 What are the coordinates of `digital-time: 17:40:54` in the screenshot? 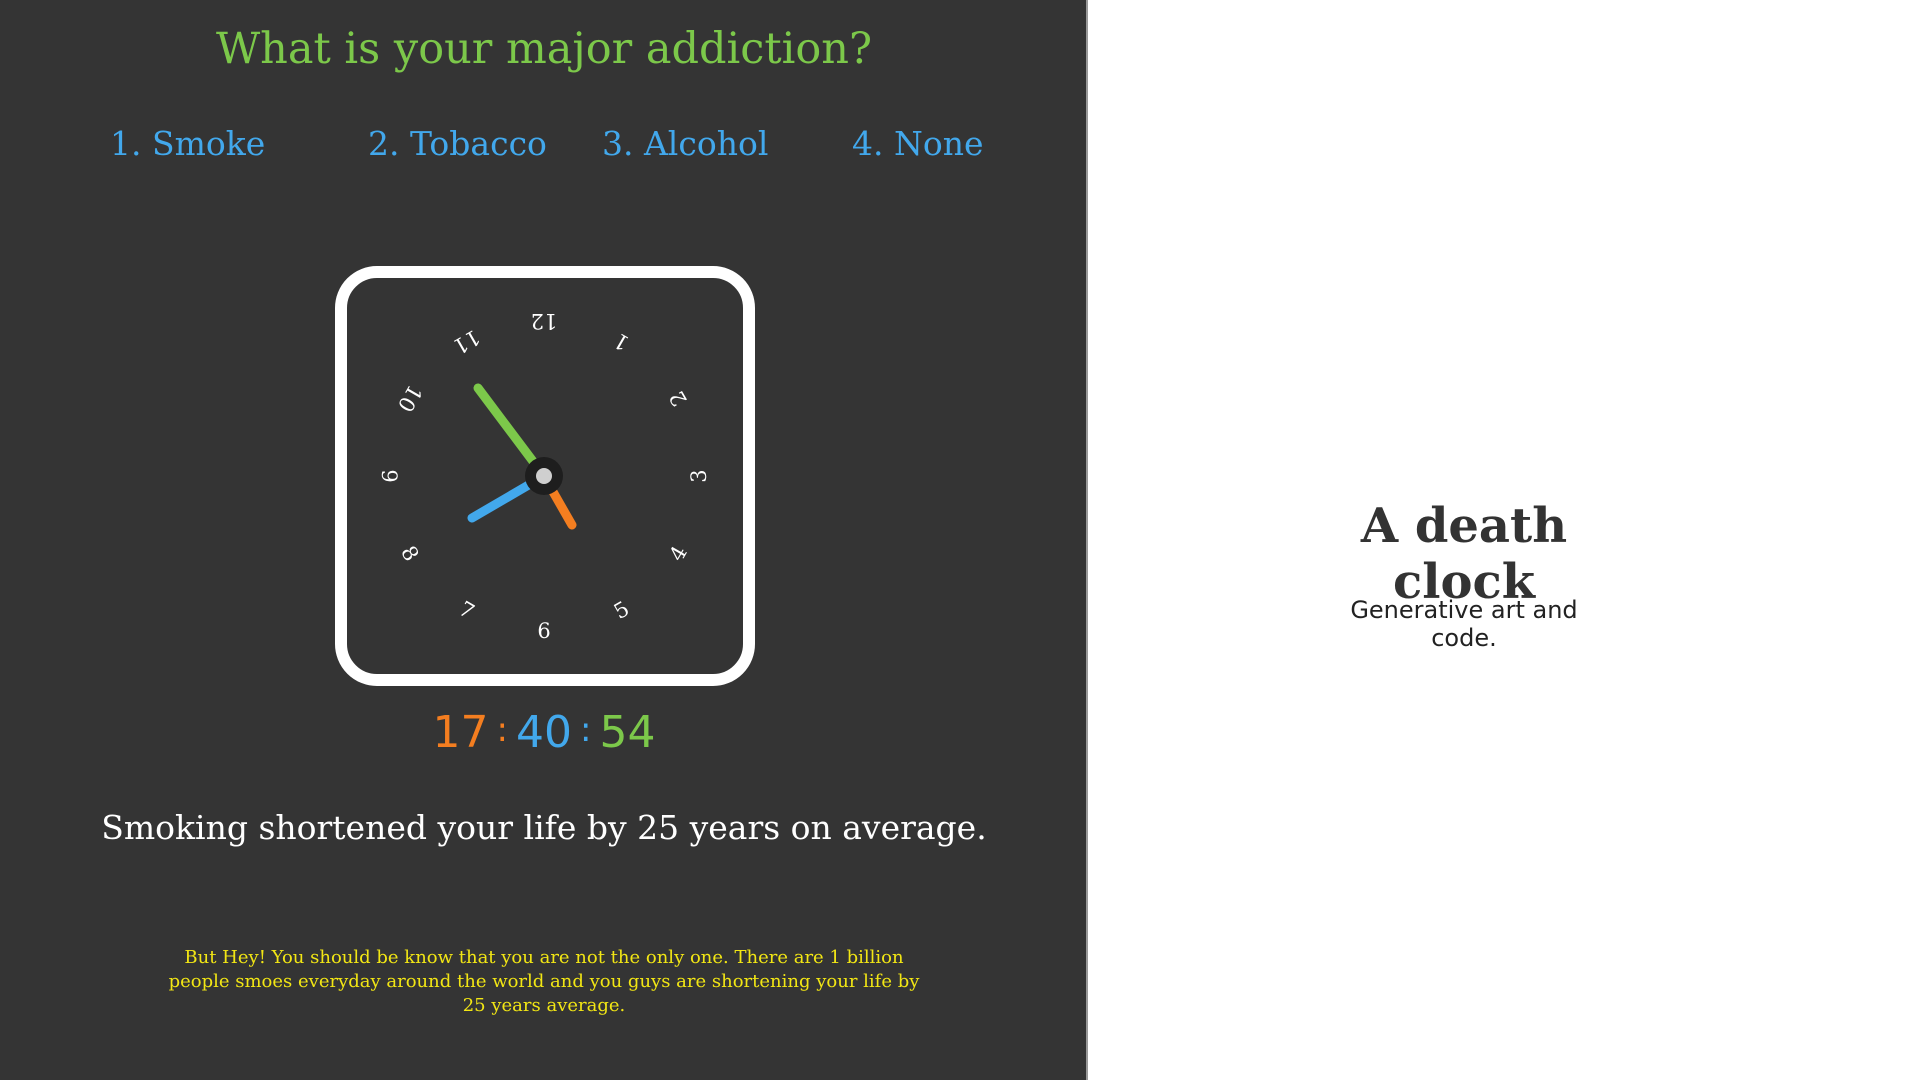 It's located at (544, 732).